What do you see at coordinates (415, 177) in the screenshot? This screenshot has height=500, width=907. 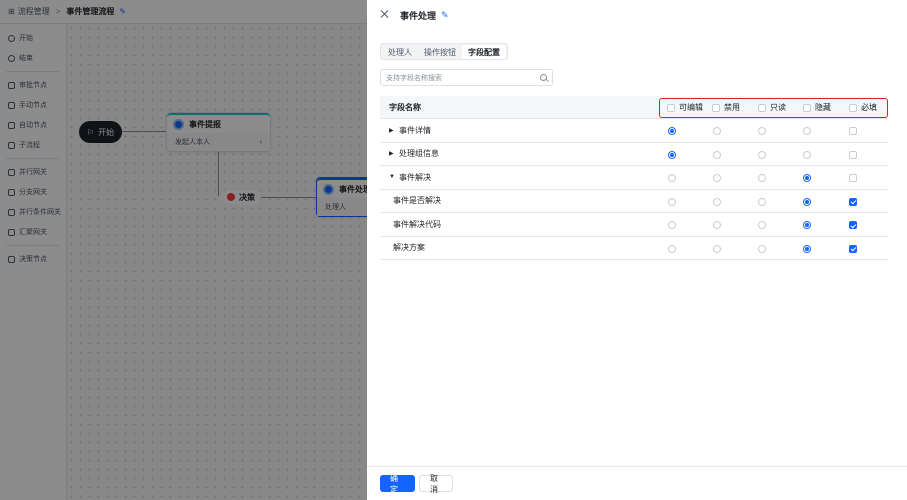 I see `field-name-label: 事件解决` at bounding box center [415, 177].